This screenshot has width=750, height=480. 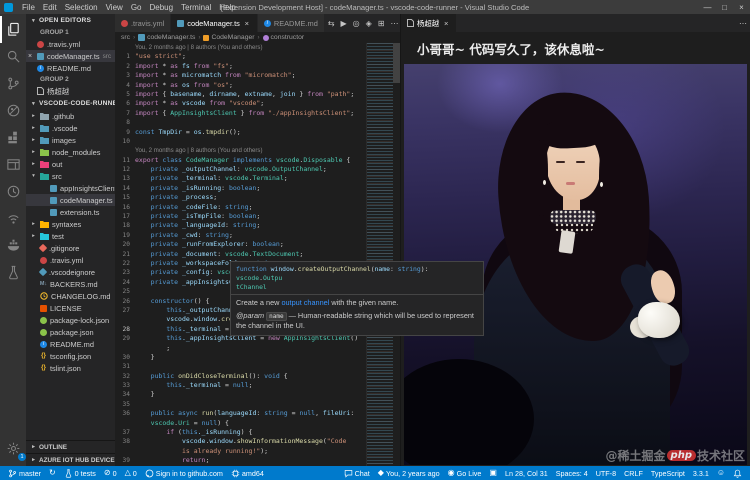 What do you see at coordinates (184, 473) in the screenshot?
I see `status-github-signin: Sign in to github.com` at bounding box center [184, 473].